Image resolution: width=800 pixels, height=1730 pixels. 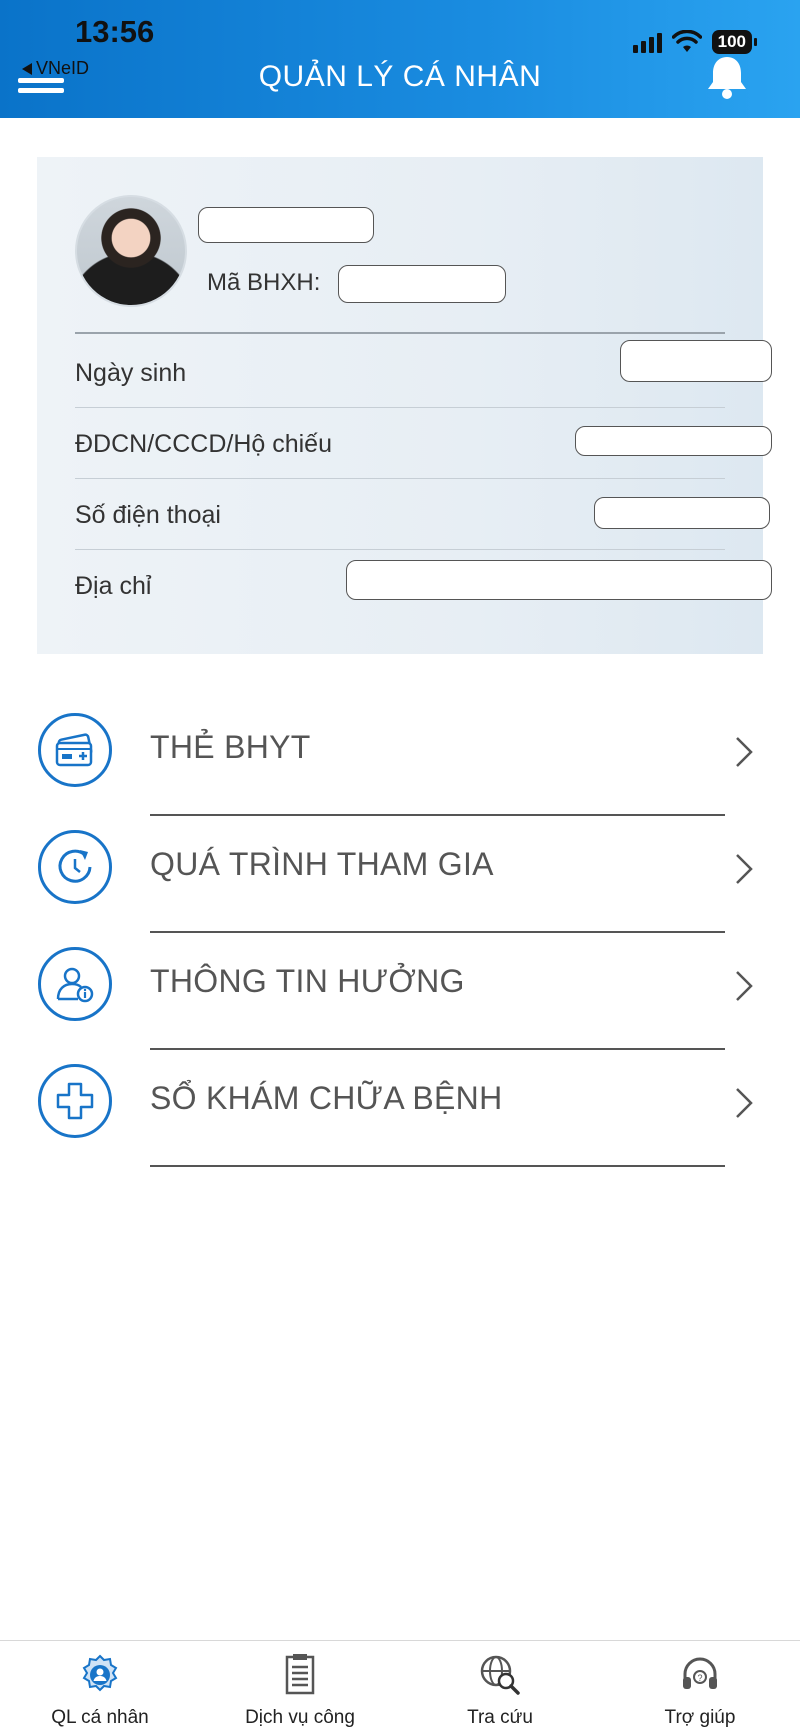 I want to click on bhxh-label: Mã BHXH:, so click(x=264, y=282).